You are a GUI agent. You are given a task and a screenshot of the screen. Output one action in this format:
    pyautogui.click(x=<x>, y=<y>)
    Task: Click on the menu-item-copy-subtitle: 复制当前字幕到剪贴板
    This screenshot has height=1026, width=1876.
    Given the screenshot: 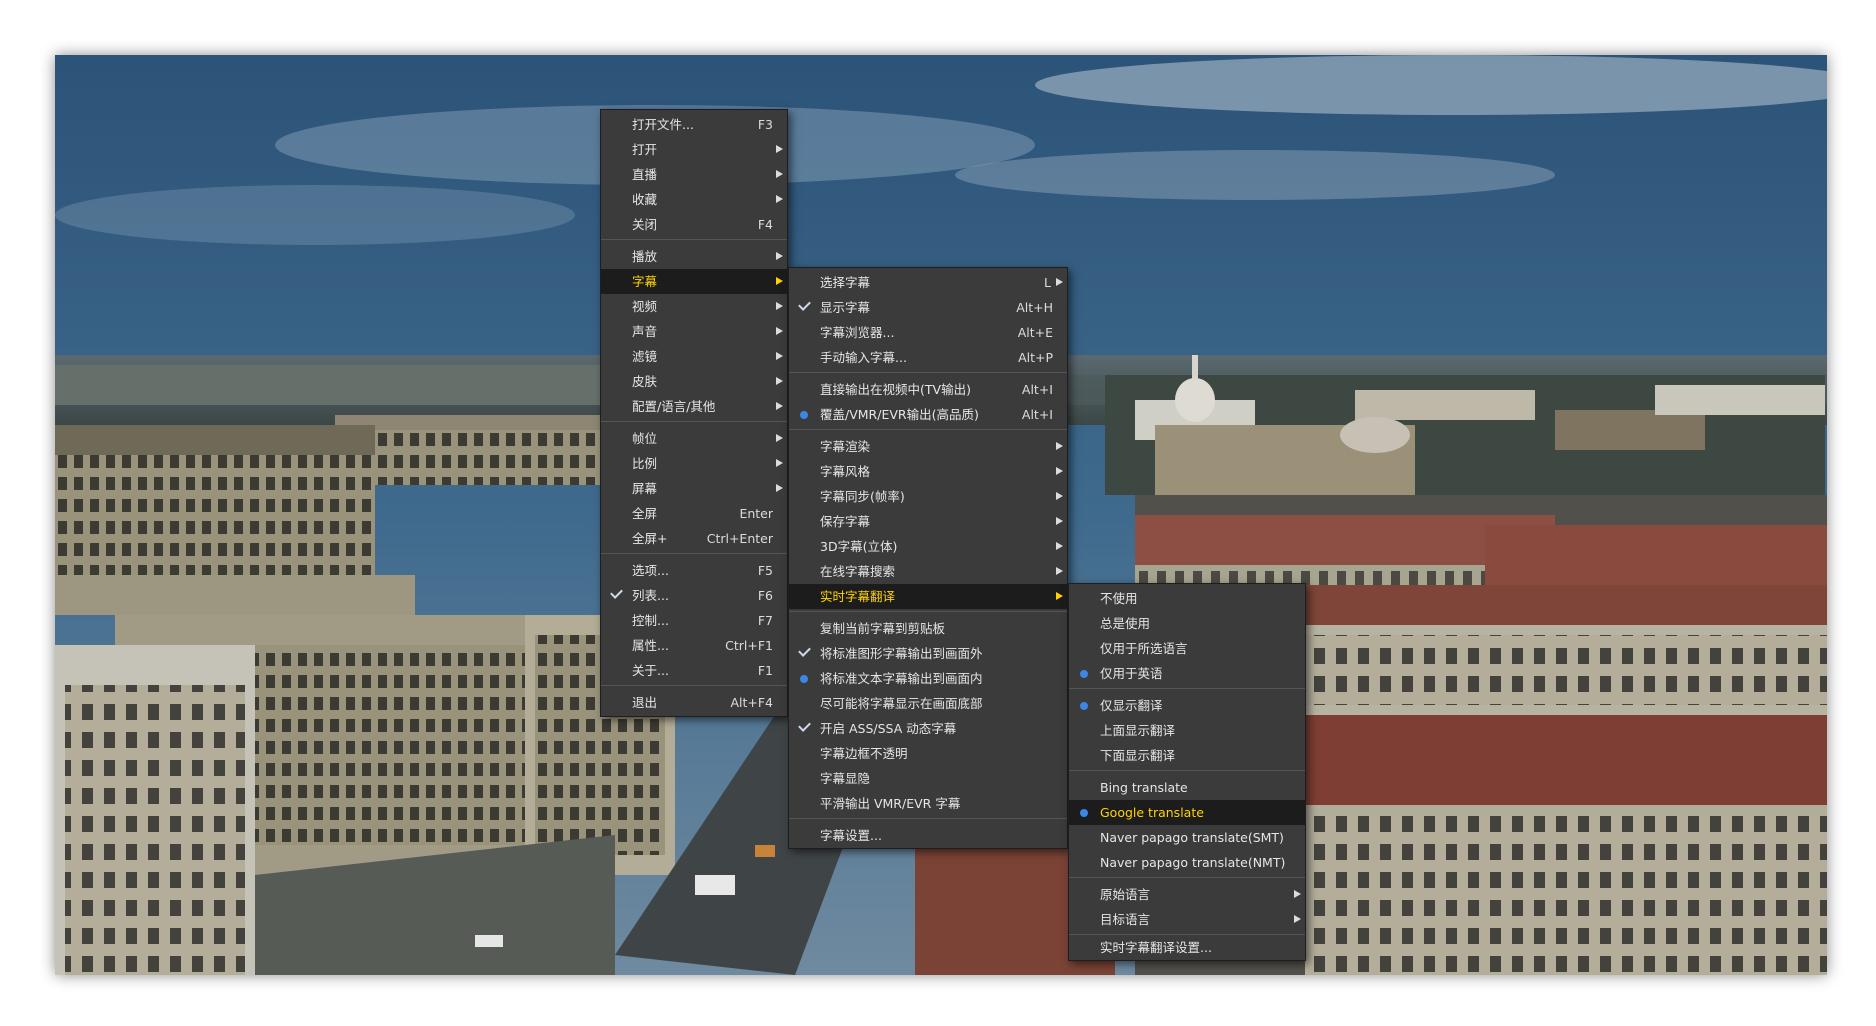 What is the action you would take?
    pyautogui.click(x=928, y=628)
    